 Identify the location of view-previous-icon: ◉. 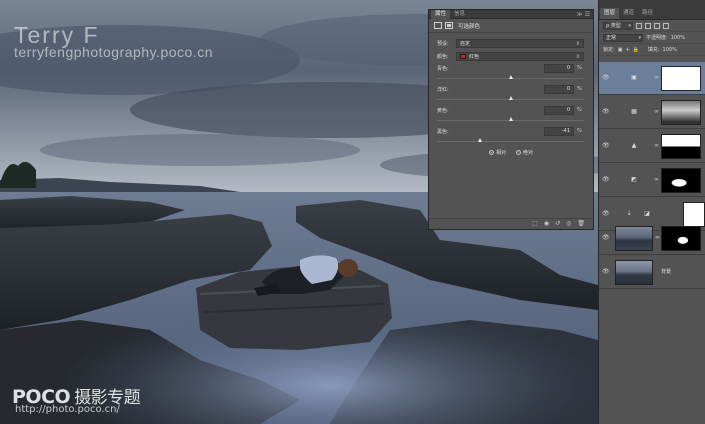
(546, 224).